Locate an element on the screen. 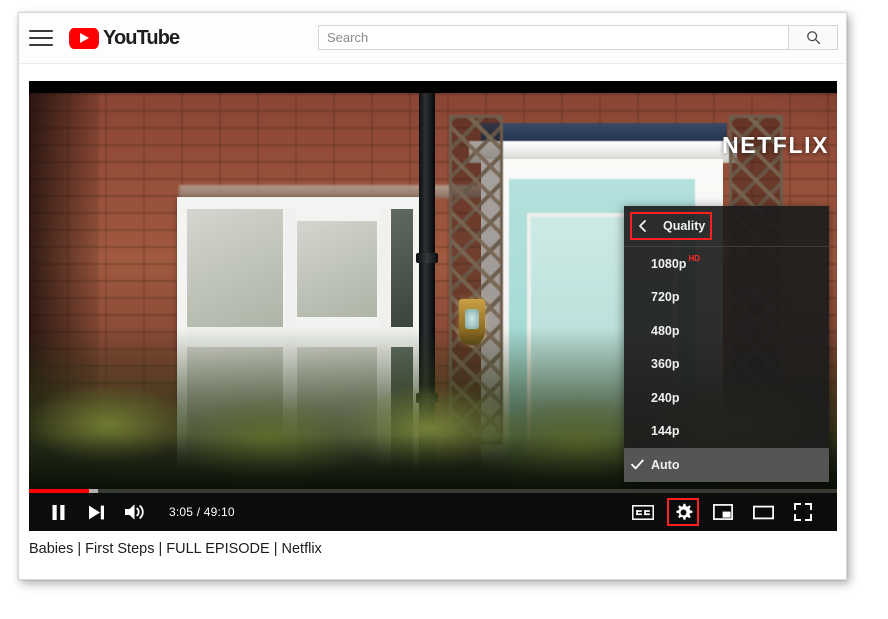  fullscreen-icon is located at coordinates (803, 512).